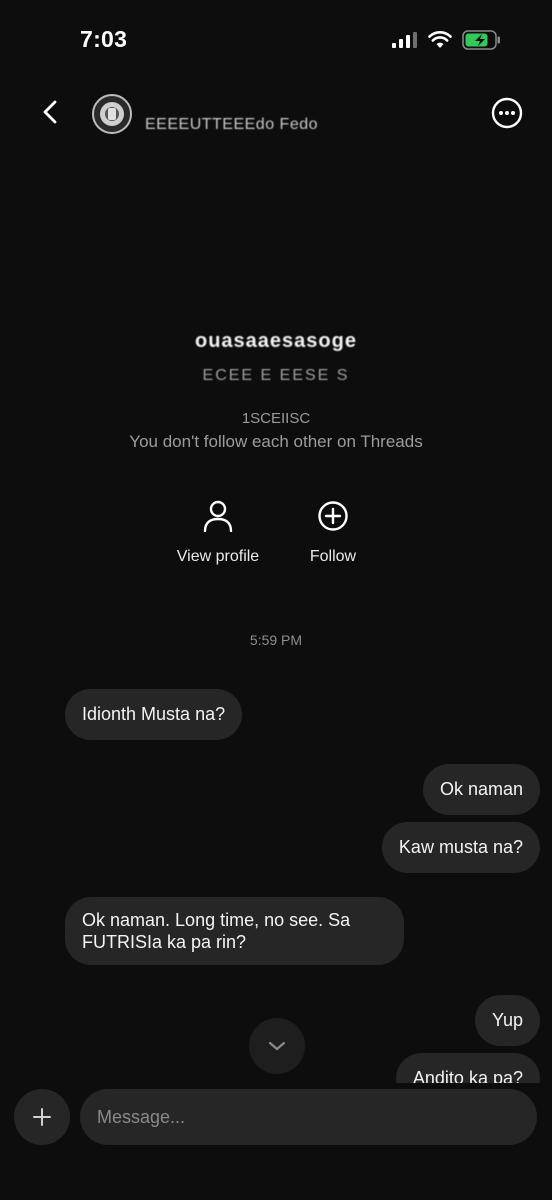  I want to click on scroll-to-bottom-button, so click(277, 1046).